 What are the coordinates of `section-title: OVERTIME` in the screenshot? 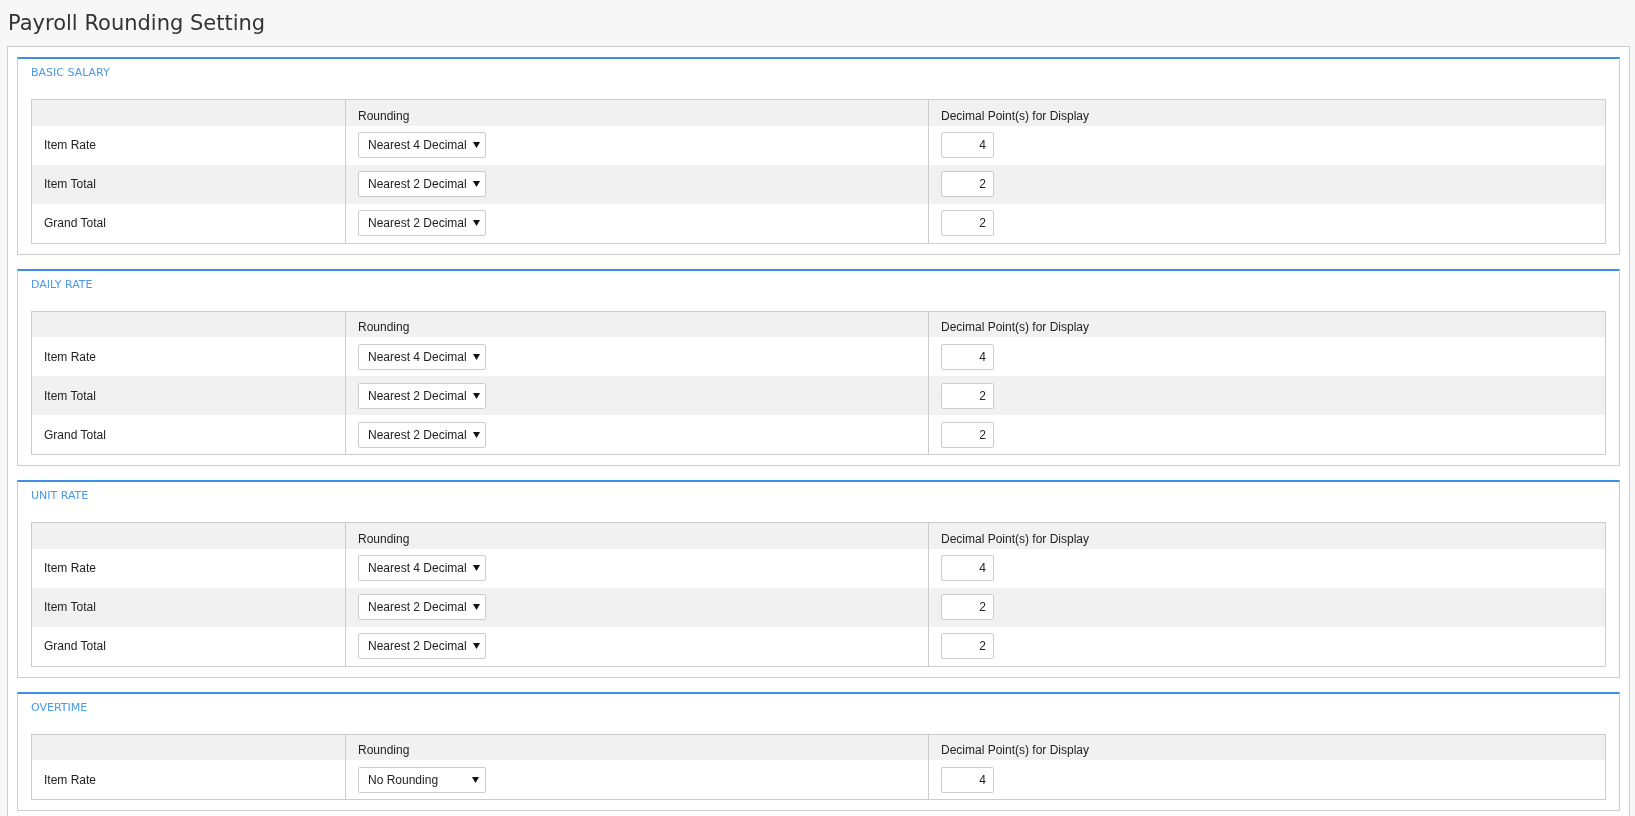 It's located at (60, 707).